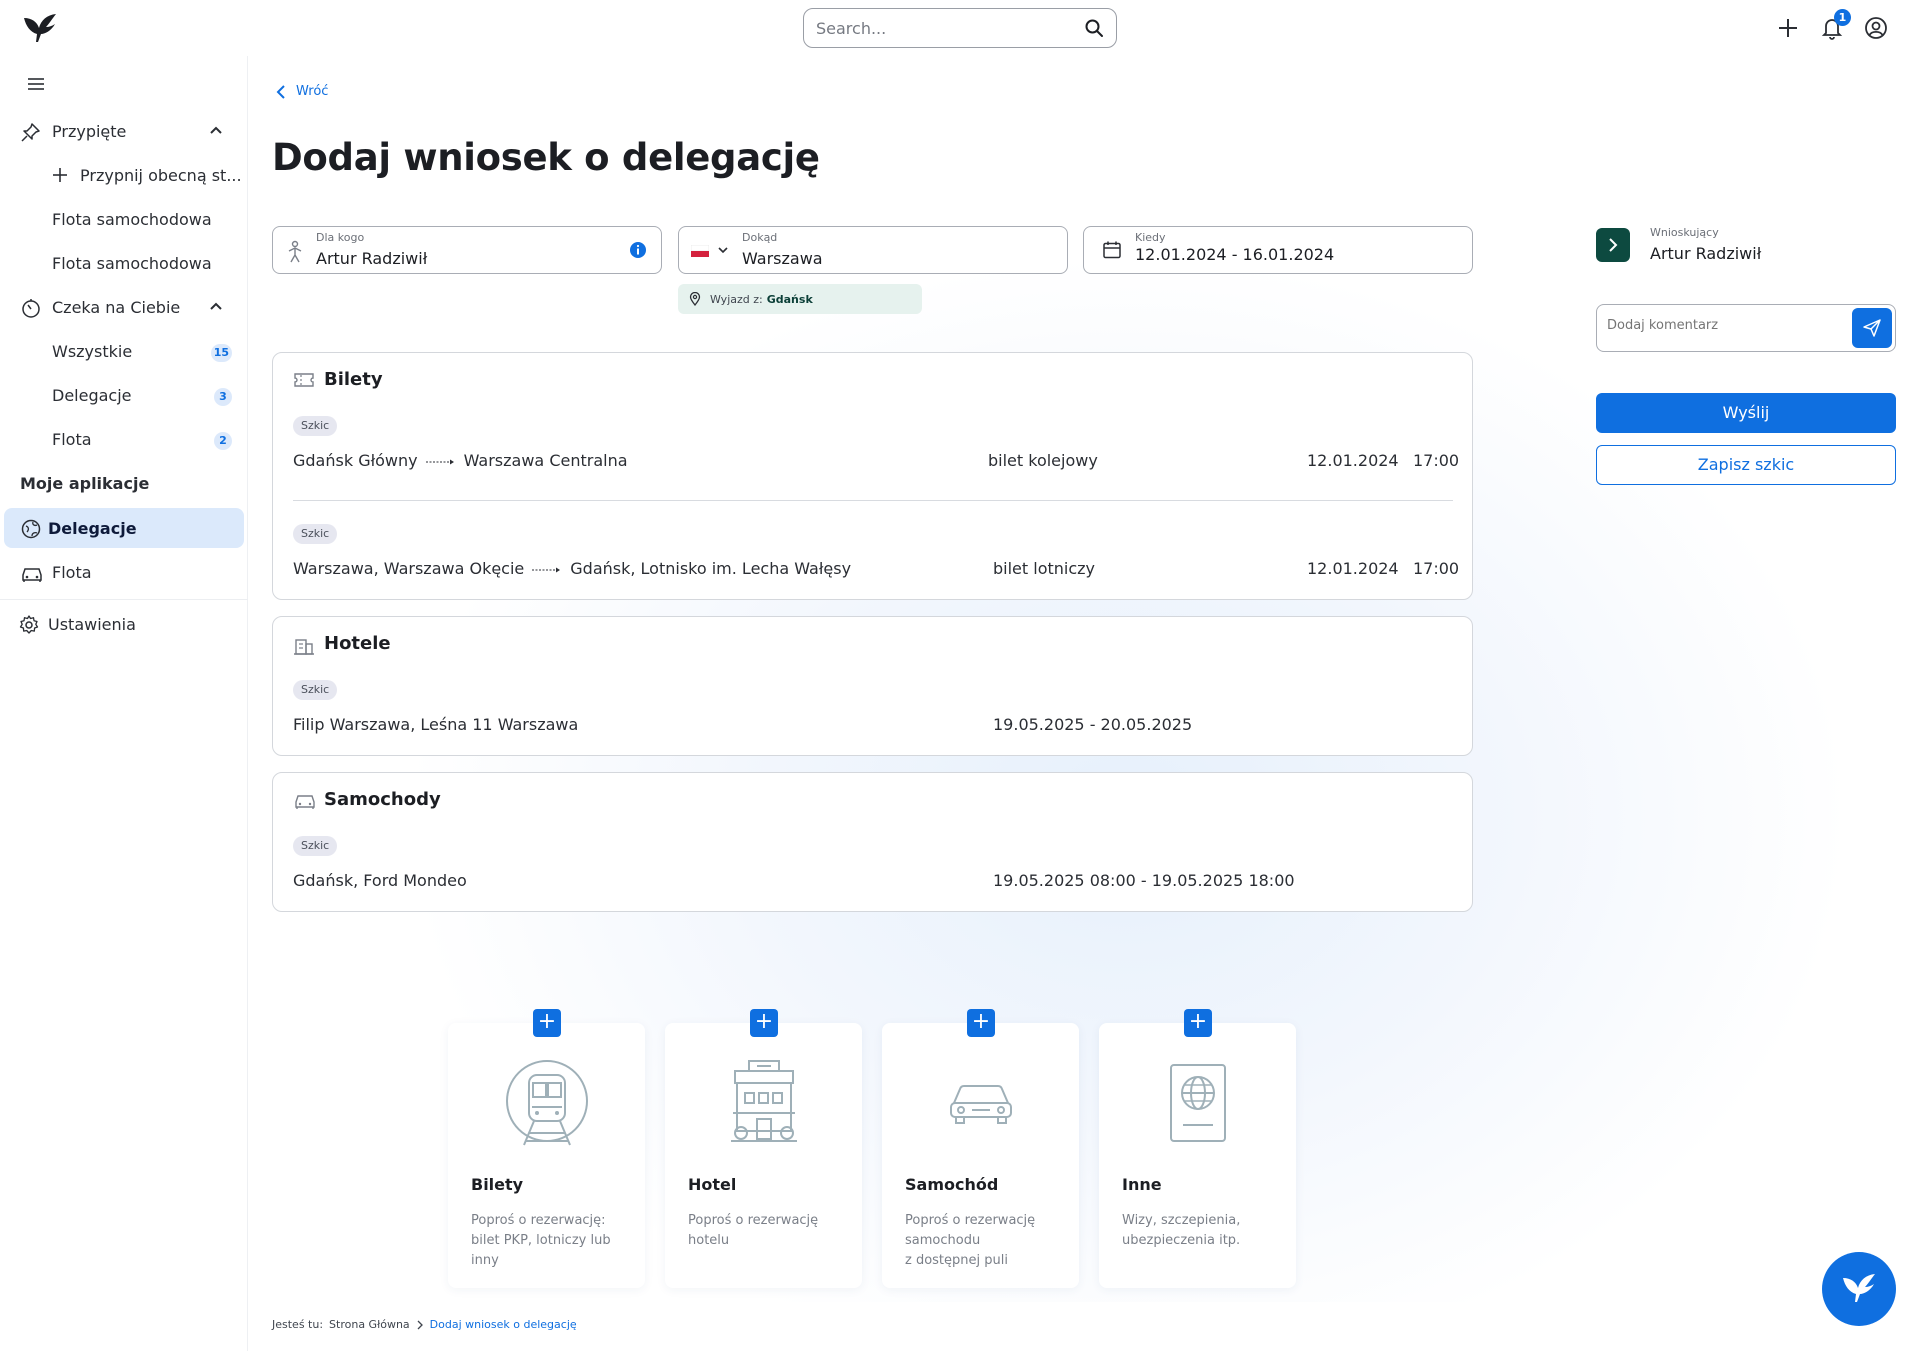 This screenshot has height=1351, width=1920. I want to click on sidebar-item-flota-waiting: Flota 2, so click(124, 439).